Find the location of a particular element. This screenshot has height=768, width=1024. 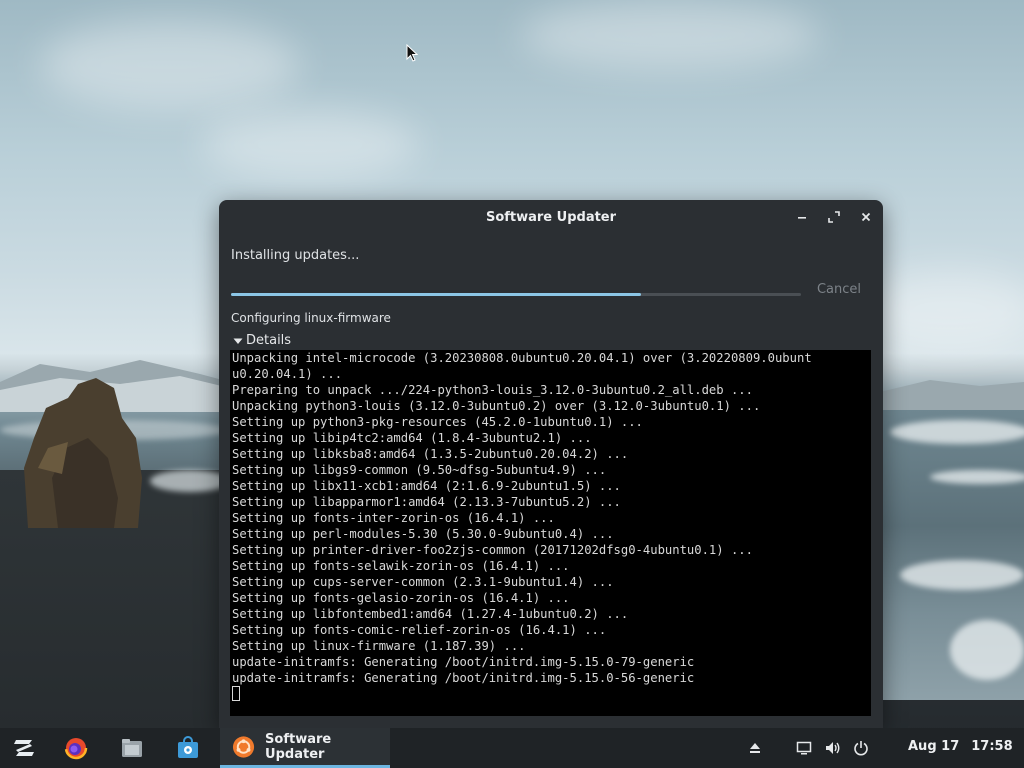

maximize-button is located at coordinates (834, 217).